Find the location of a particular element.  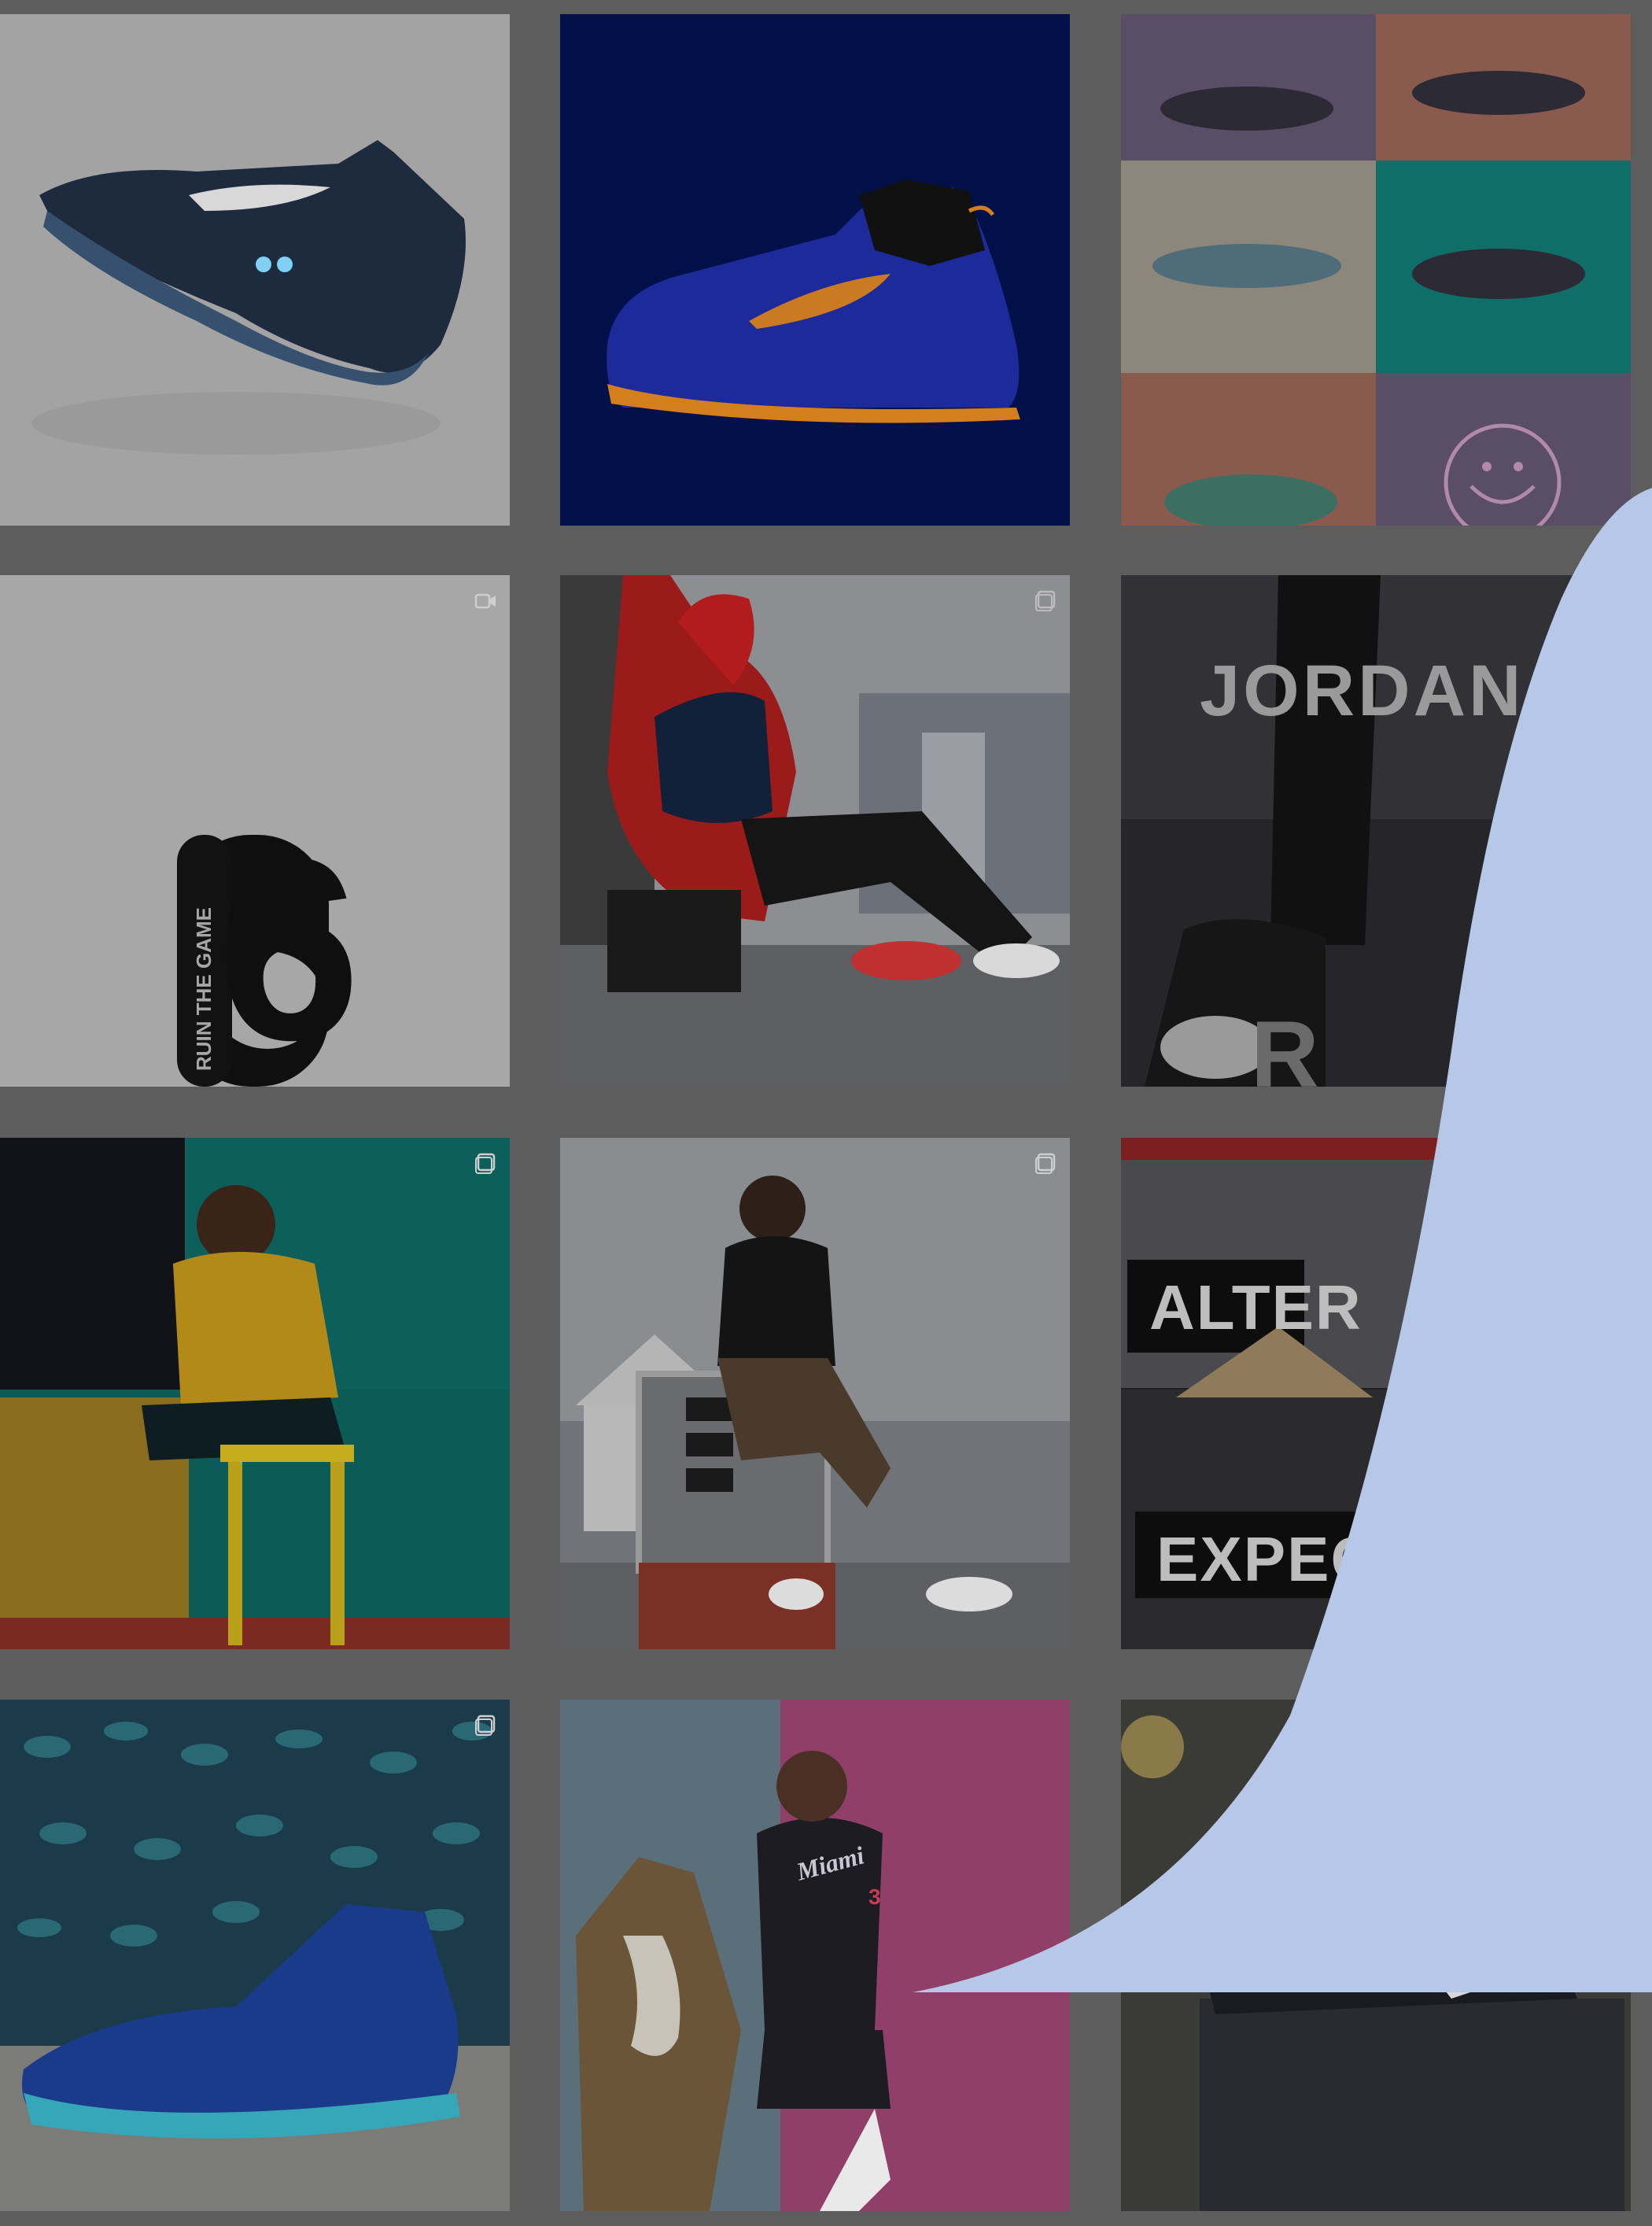

tile-10-image is located at coordinates (255, 1955).